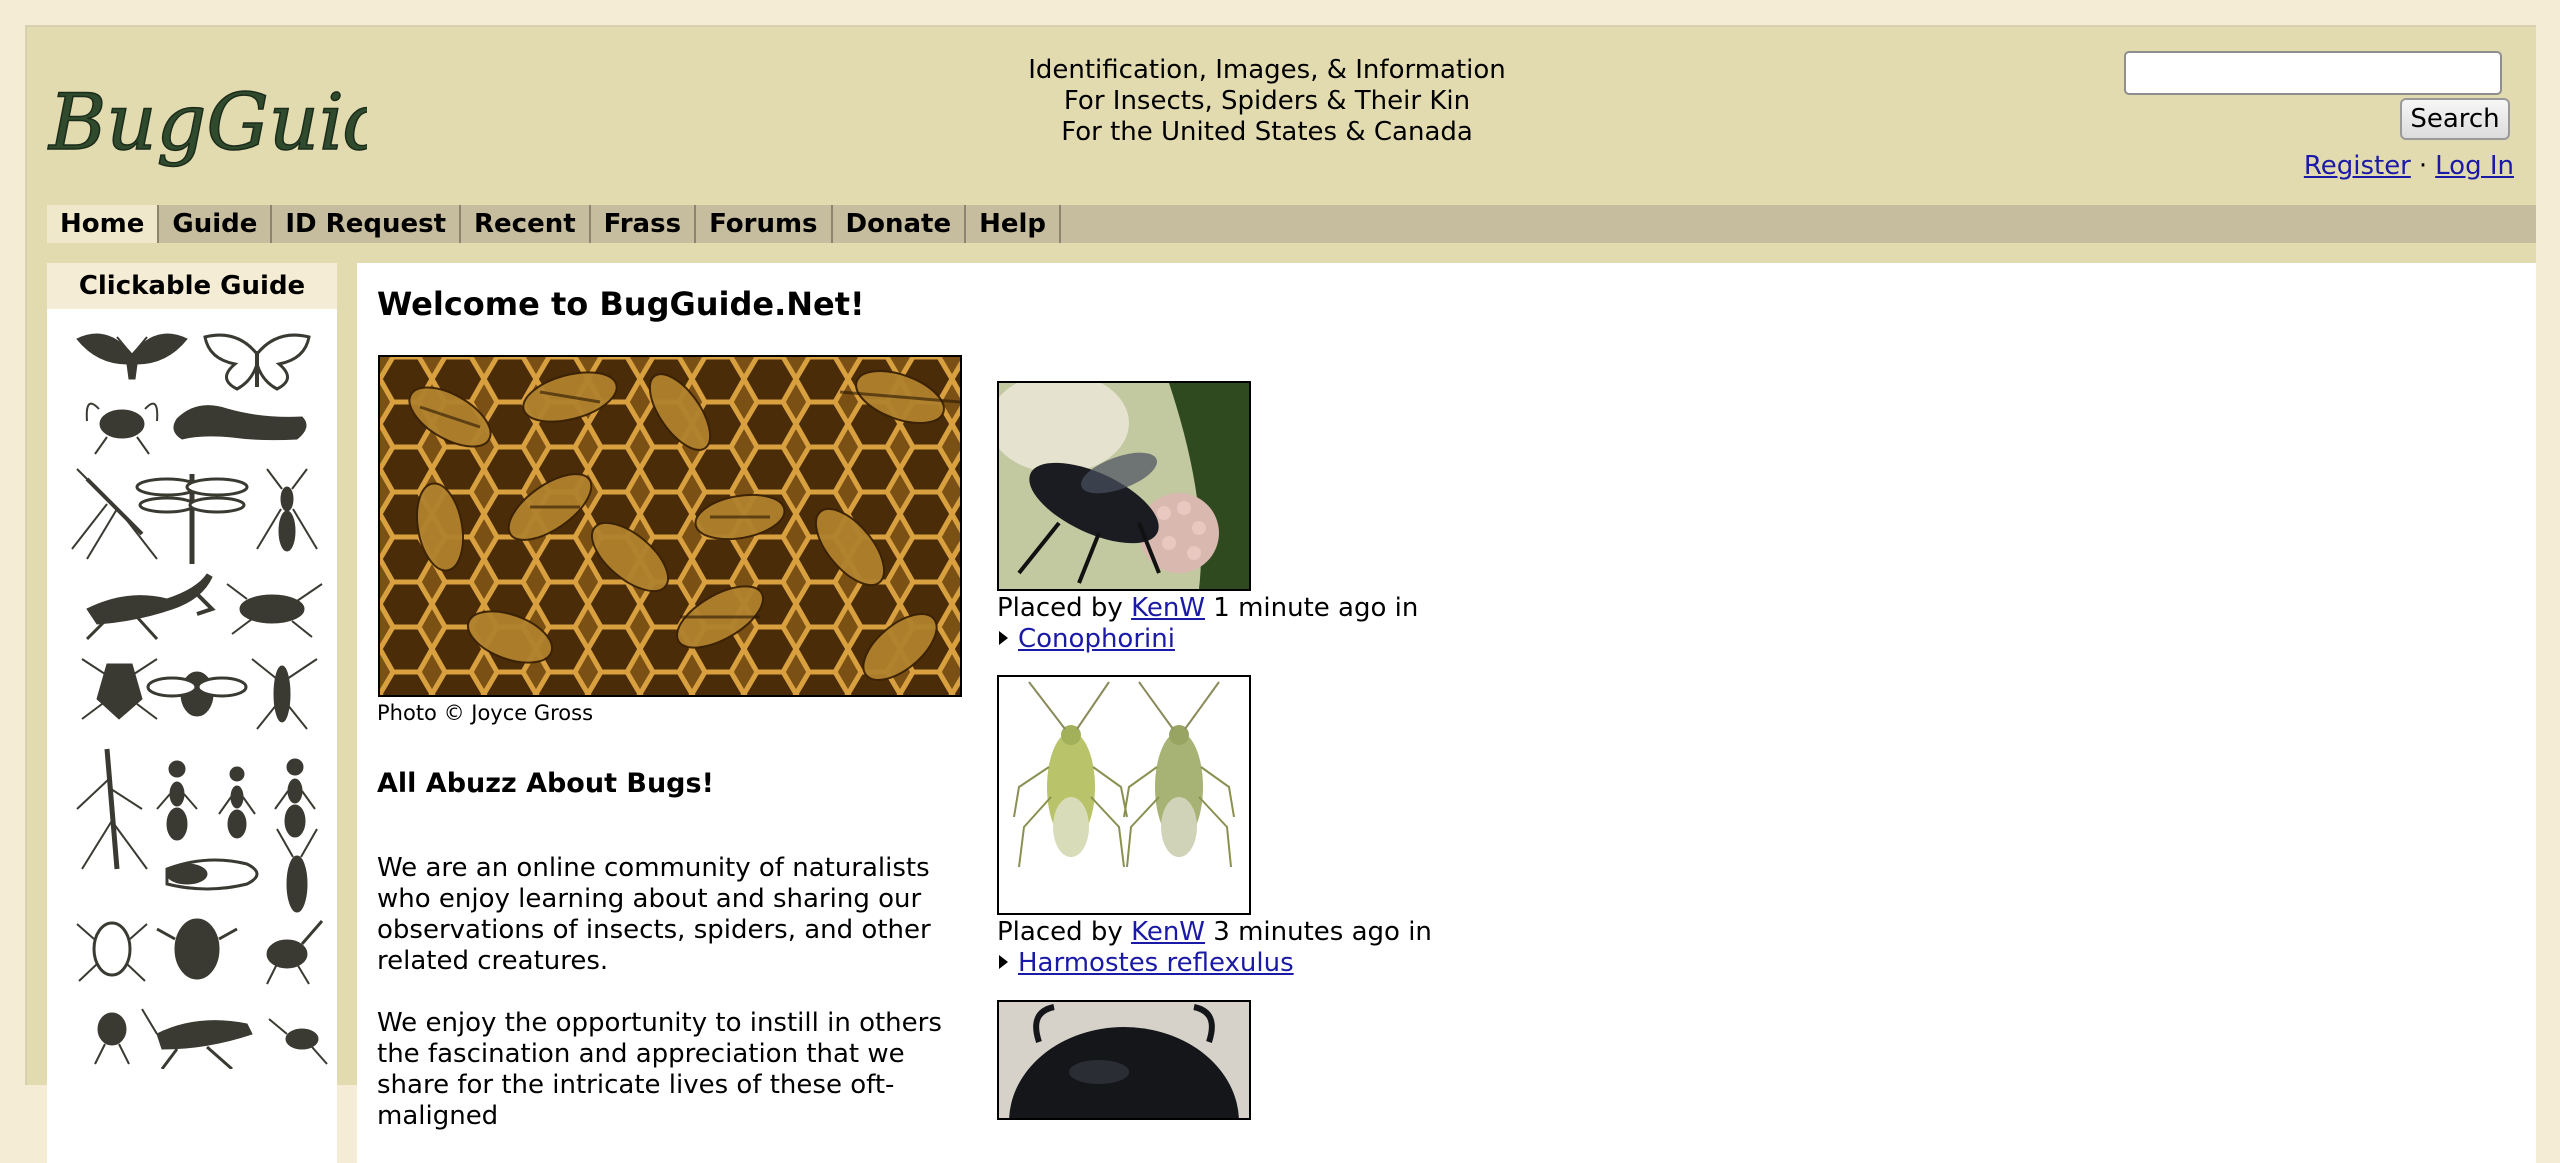  Describe the element at coordinates (1322, 932) in the screenshot. I see `placed-time: 3 minutes ago in` at that location.